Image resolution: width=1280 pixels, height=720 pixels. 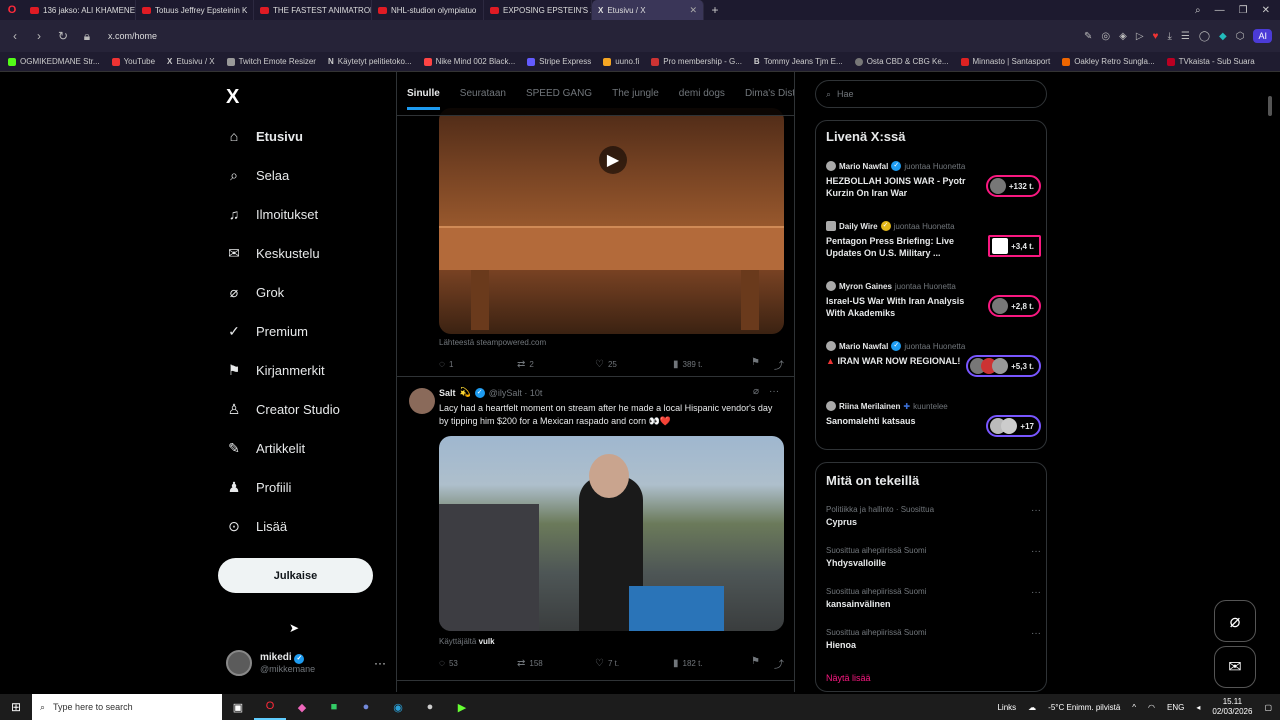 What do you see at coordinates (133, 61) in the screenshot?
I see `bookmark: YouTube` at bounding box center [133, 61].